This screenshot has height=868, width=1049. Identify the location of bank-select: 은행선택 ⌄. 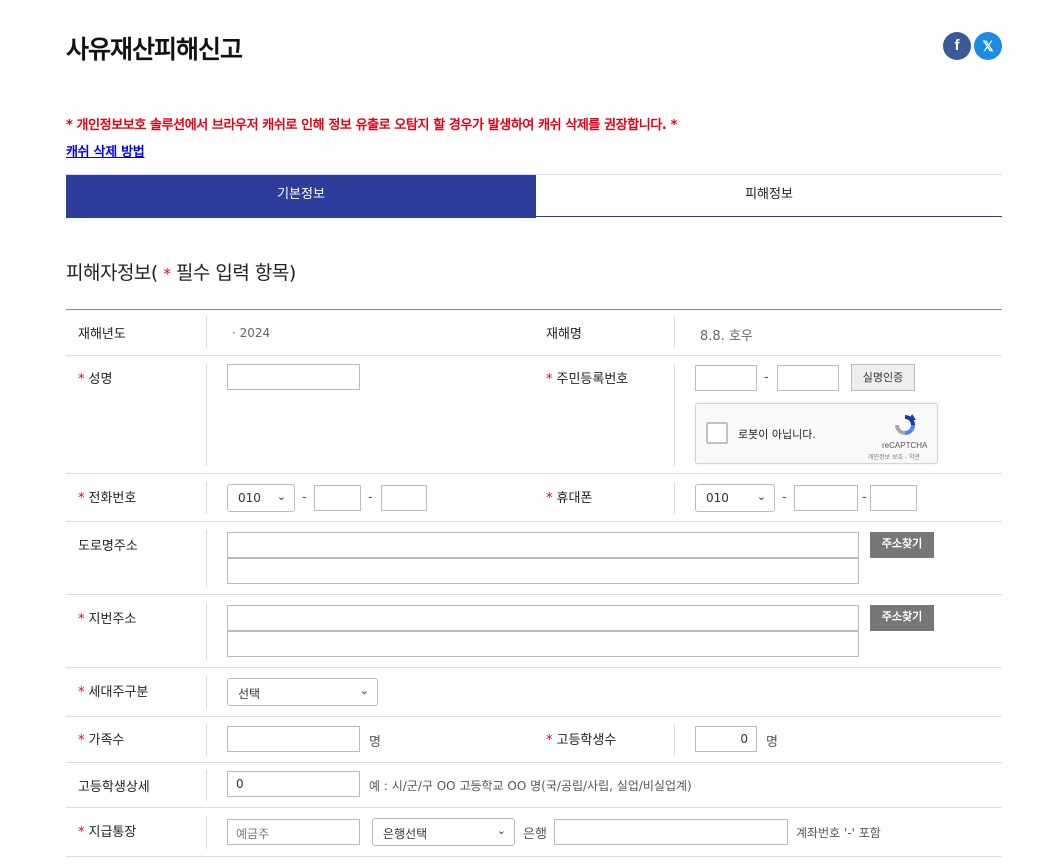
(443, 832).